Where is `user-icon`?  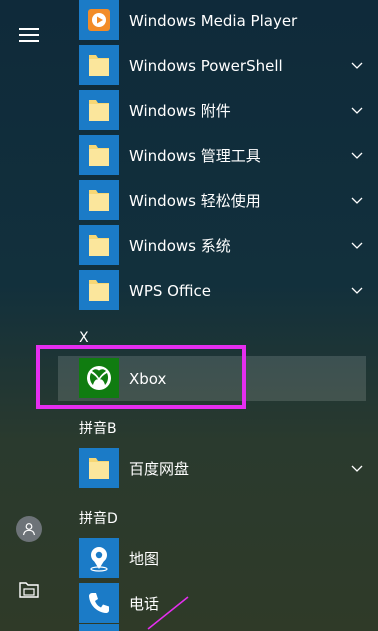
user-icon is located at coordinates (29, 529).